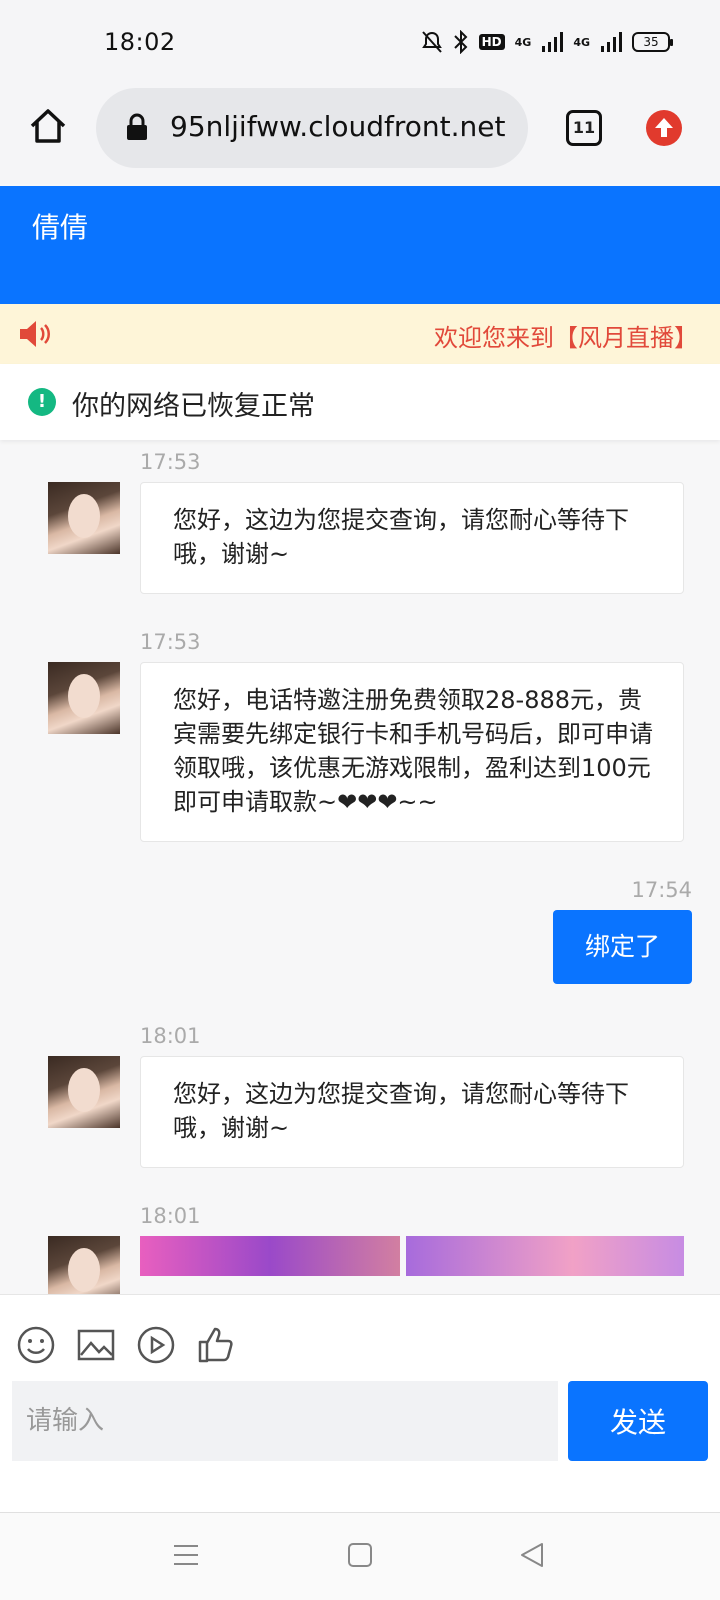 The height and width of the screenshot is (1600, 720). Describe the element at coordinates (523, 42) in the screenshot. I see `network-label-1: 4G` at that location.